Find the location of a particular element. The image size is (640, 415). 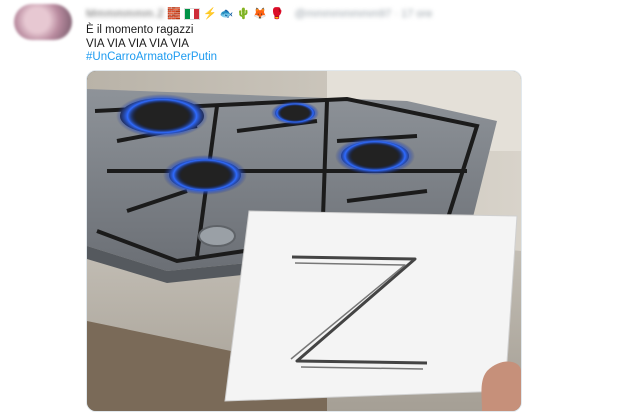

lightning-icon: ⚡ is located at coordinates (210, 14).